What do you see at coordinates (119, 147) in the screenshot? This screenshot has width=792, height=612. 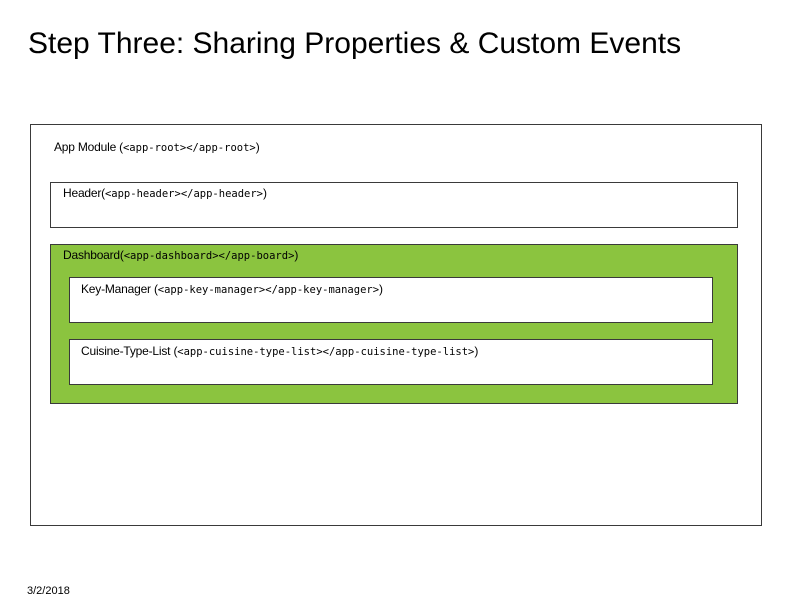 I see `app-module-prefix: (` at bounding box center [119, 147].